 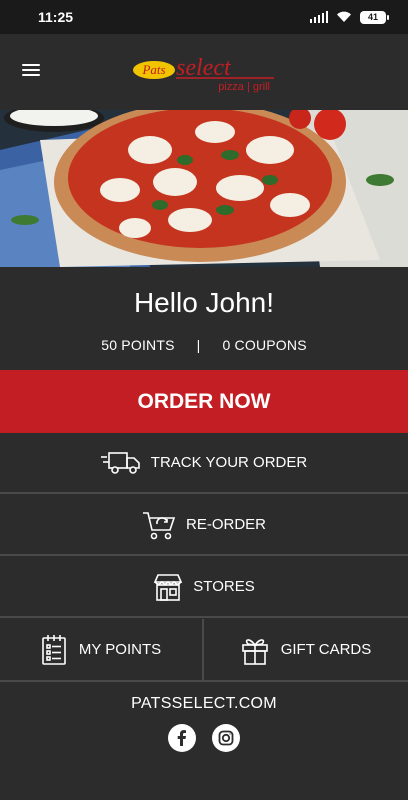 I want to click on cart-refresh-icon, so click(x=159, y=525).